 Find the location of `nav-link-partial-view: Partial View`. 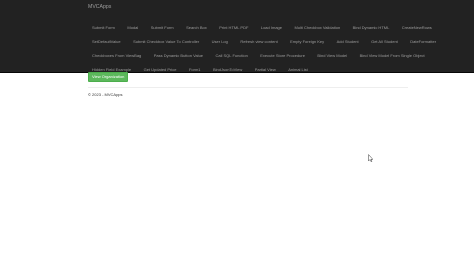

nav-link-partial-view: Partial View is located at coordinates (265, 70).